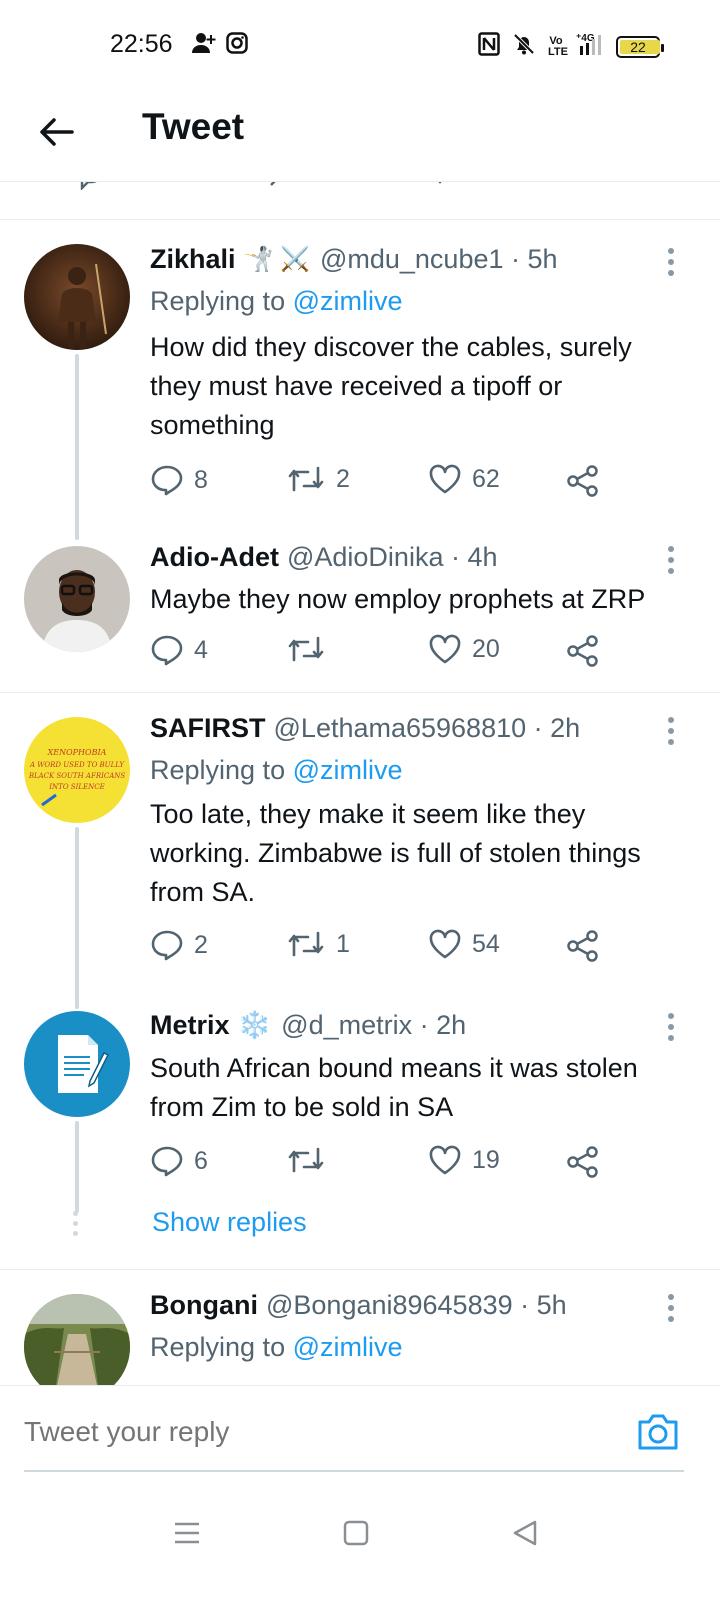  Describe the element at coordinates (75, 1223) in the screenshot. I see `thread-dots` at that location.